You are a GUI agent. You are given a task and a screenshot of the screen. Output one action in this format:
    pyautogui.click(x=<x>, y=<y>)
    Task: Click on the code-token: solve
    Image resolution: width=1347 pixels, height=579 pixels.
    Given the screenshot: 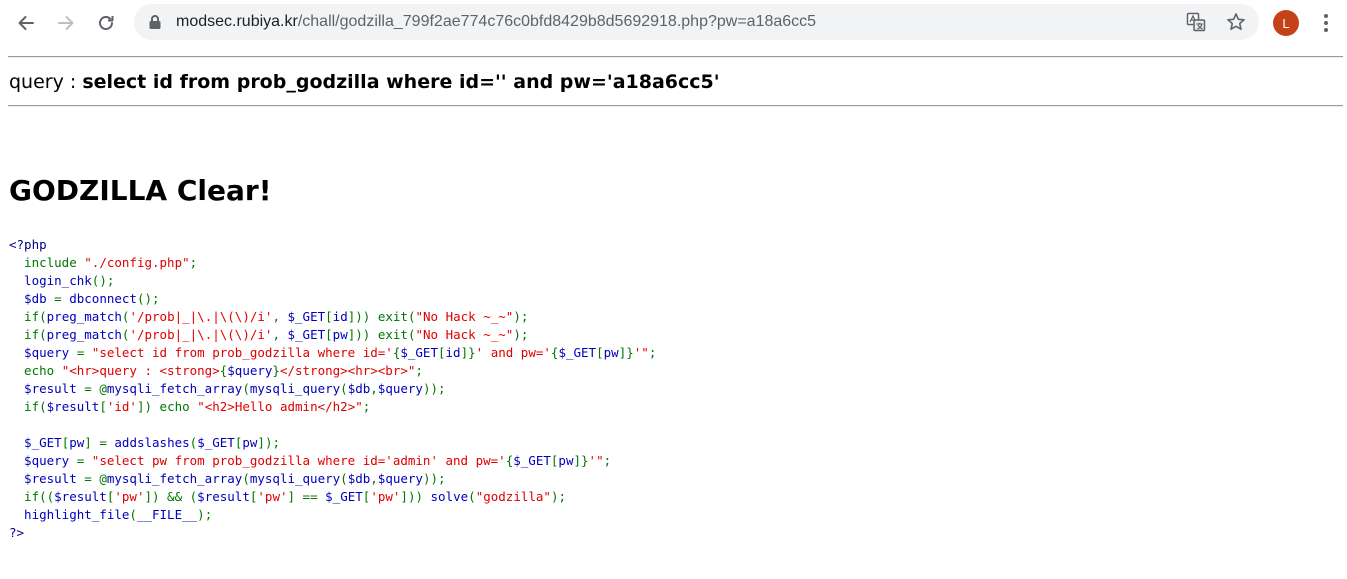 What is the action you would take?
    pyautogui.click(x=449, y=496)
    